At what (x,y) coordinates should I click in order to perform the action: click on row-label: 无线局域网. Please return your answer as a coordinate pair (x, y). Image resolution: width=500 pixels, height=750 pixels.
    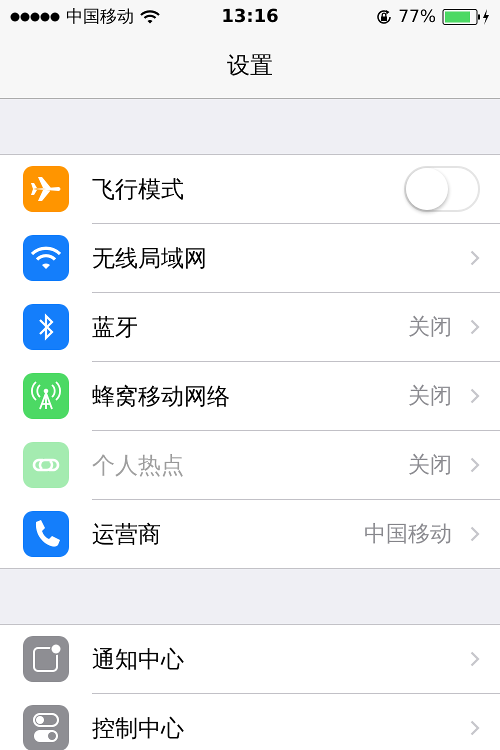
    Looking at the image, I should click on (150, 259).